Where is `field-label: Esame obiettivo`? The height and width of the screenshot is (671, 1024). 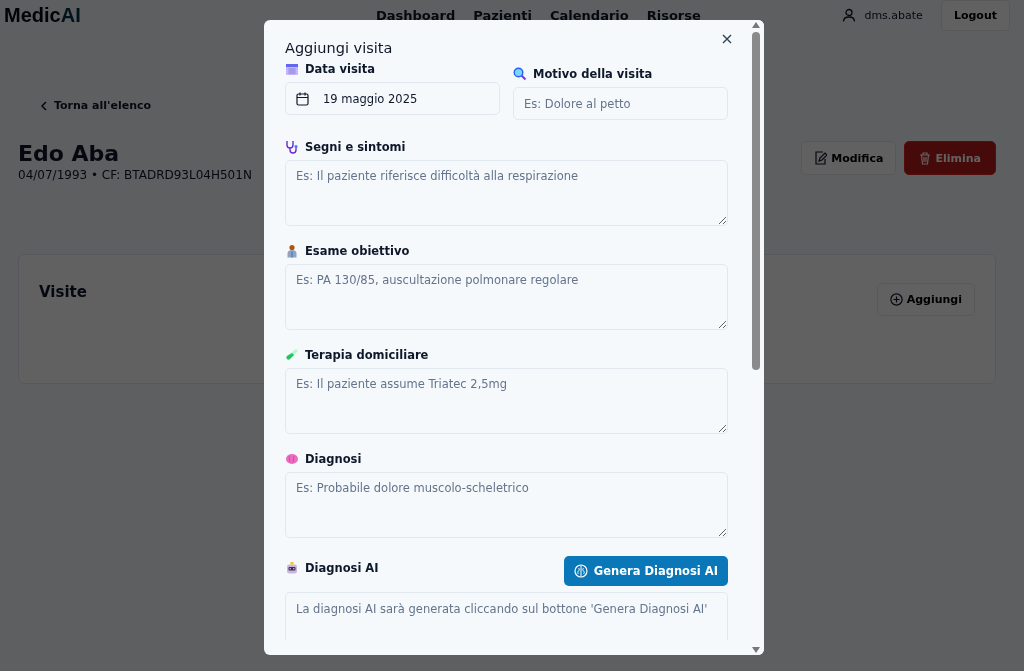 field-label: Esame obiettivo is located at coordinates (357, 251).